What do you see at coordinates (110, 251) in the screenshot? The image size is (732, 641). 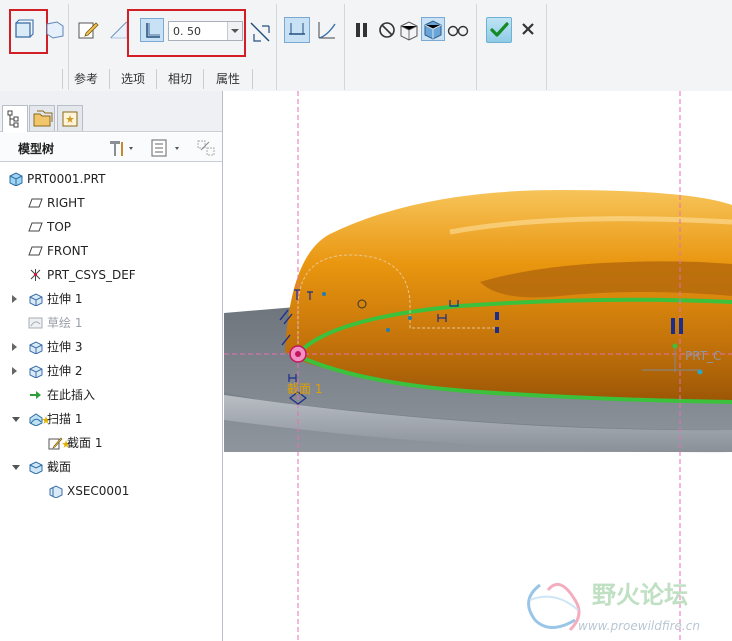 I see `tree-item: FRONT` at bounding box center [110, 251].